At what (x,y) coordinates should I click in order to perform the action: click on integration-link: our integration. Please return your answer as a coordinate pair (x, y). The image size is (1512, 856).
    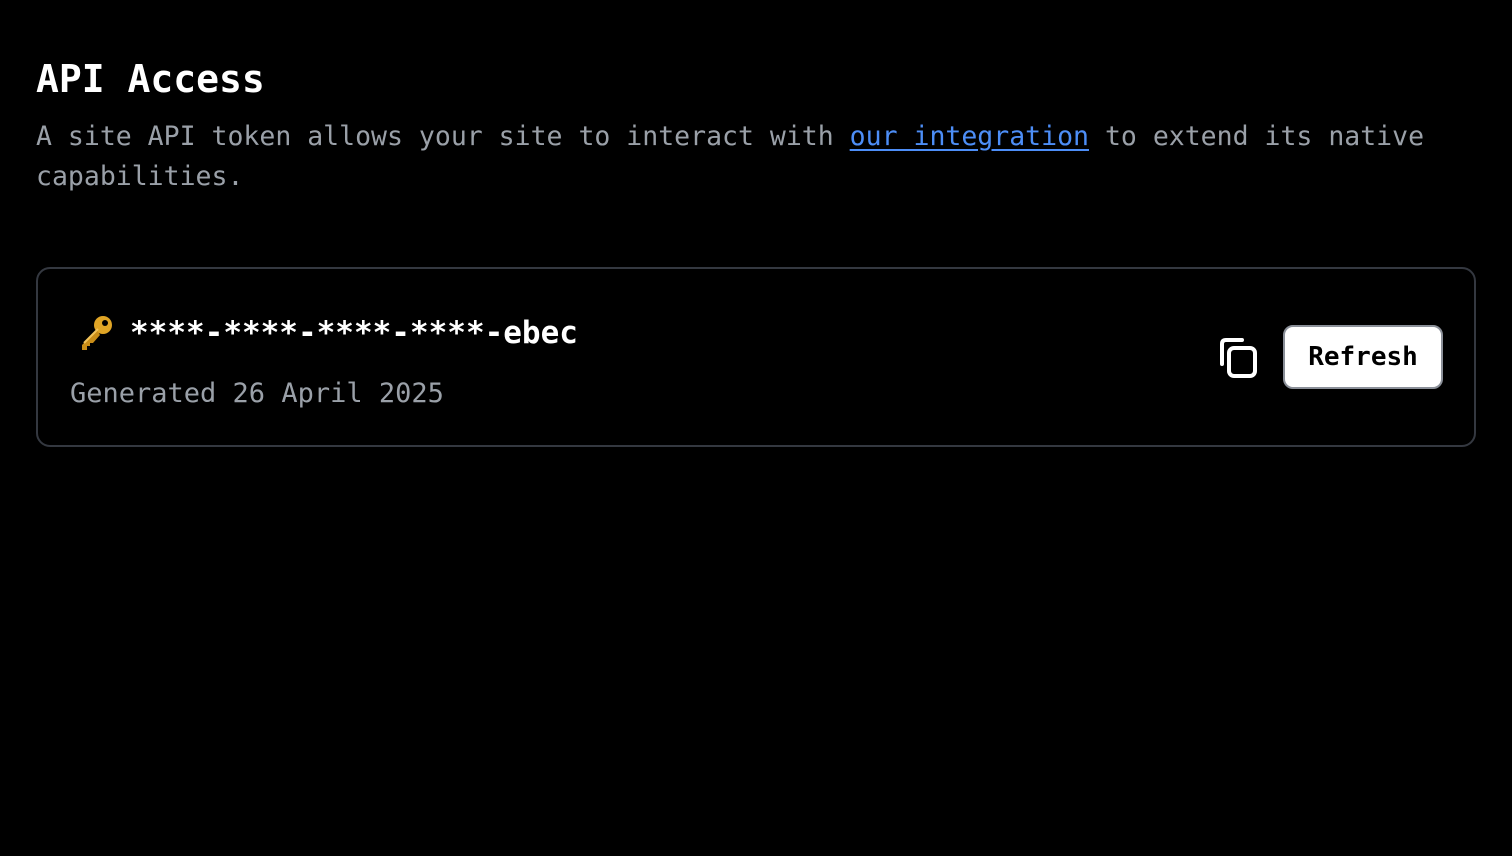
    Looking at the image, I should click on (969, 136).